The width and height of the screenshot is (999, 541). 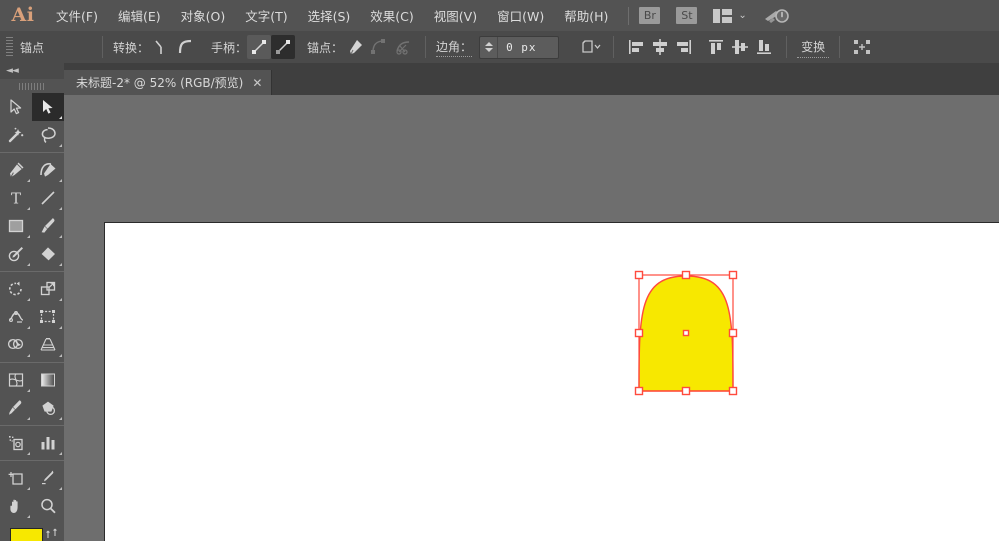 I want to click on menu-window: 窗口(W), so click(x=520, y=15).